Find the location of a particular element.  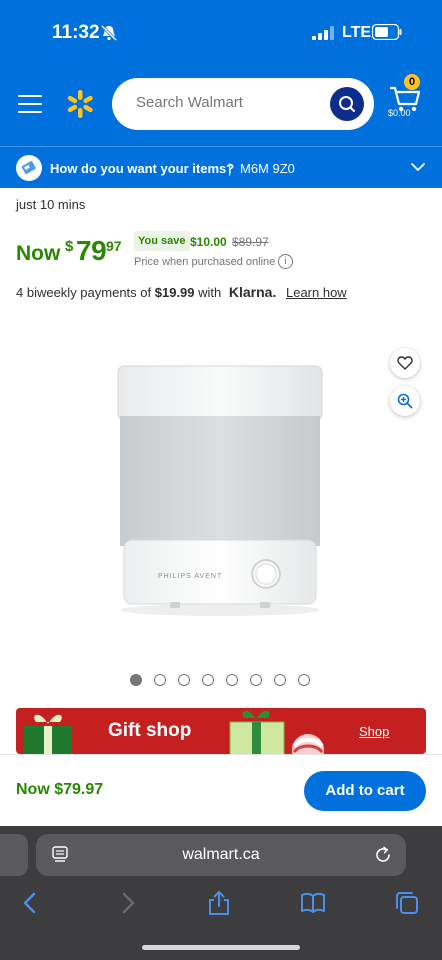

truncated-text-line is located at coordinates (221, 190).